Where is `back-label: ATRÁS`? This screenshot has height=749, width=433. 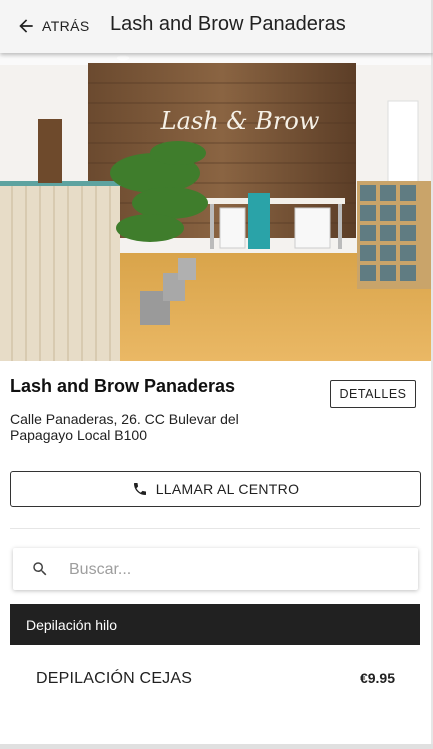
back-label: ATRÁS is located at coordinates (66, 26).